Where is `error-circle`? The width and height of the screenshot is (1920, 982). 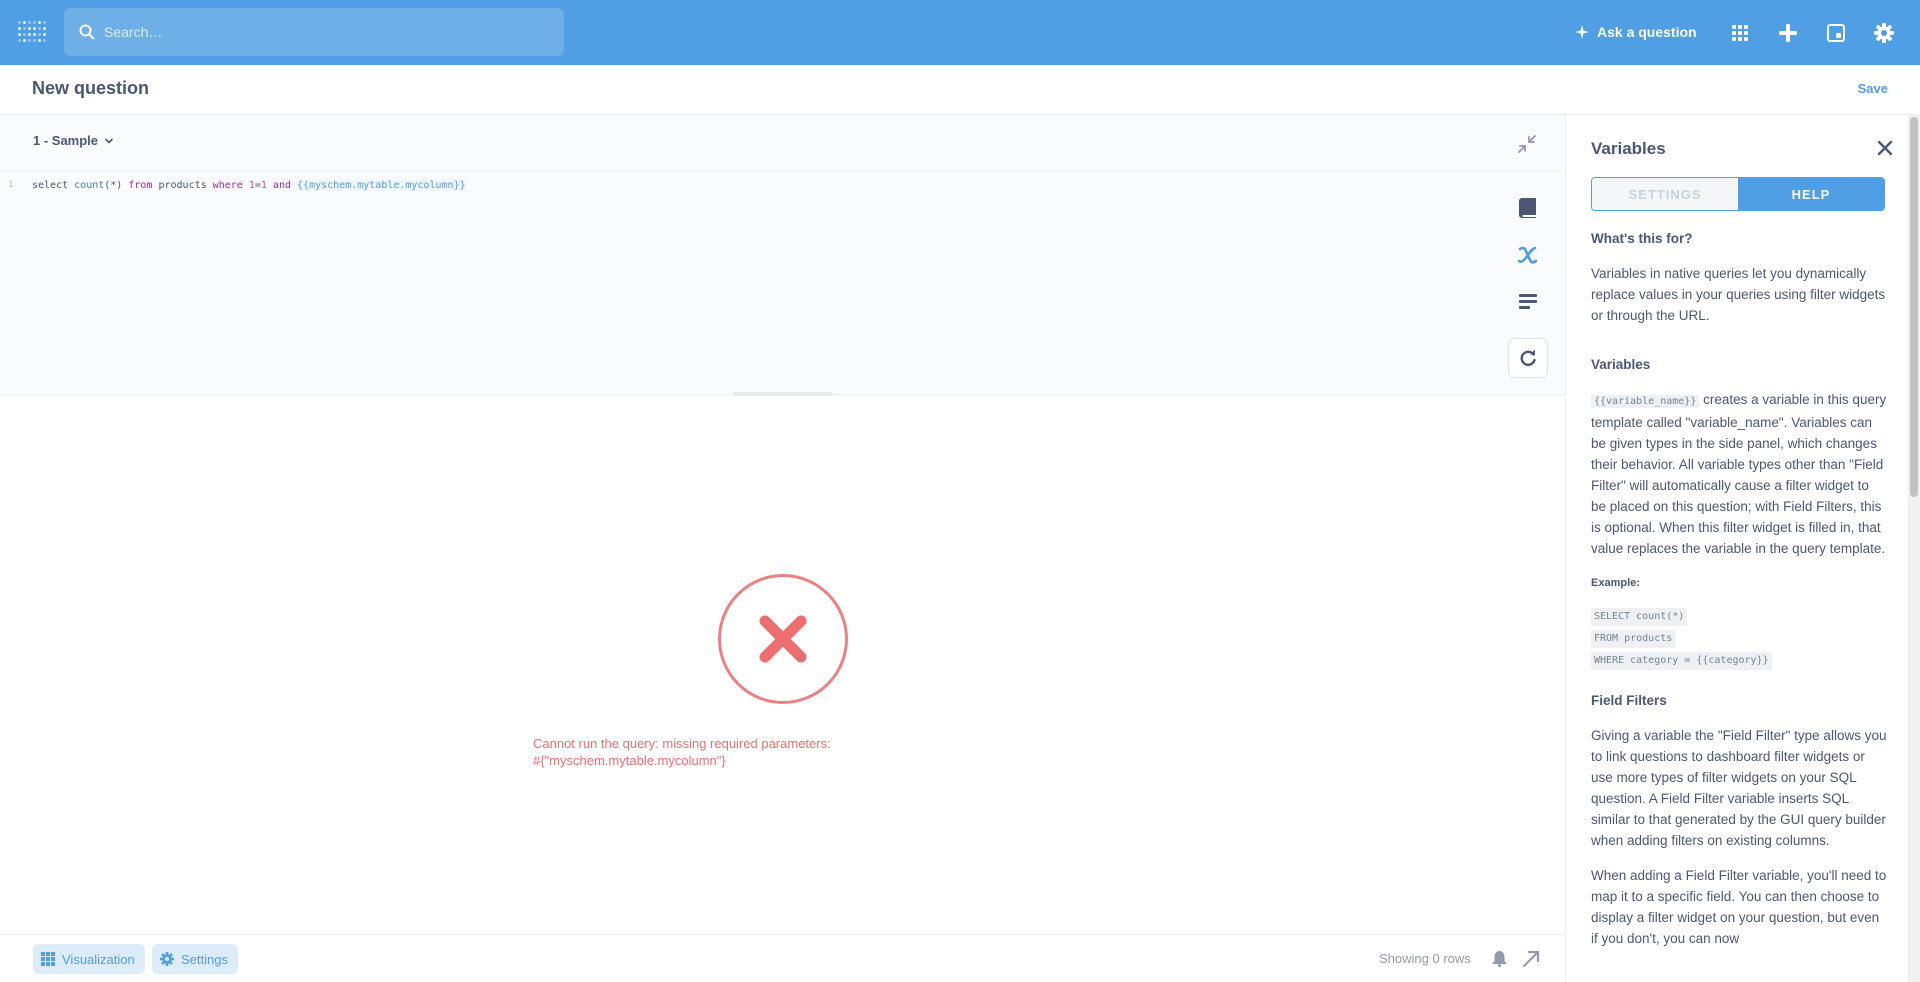 error-circle is located at coordinates (783, 639).